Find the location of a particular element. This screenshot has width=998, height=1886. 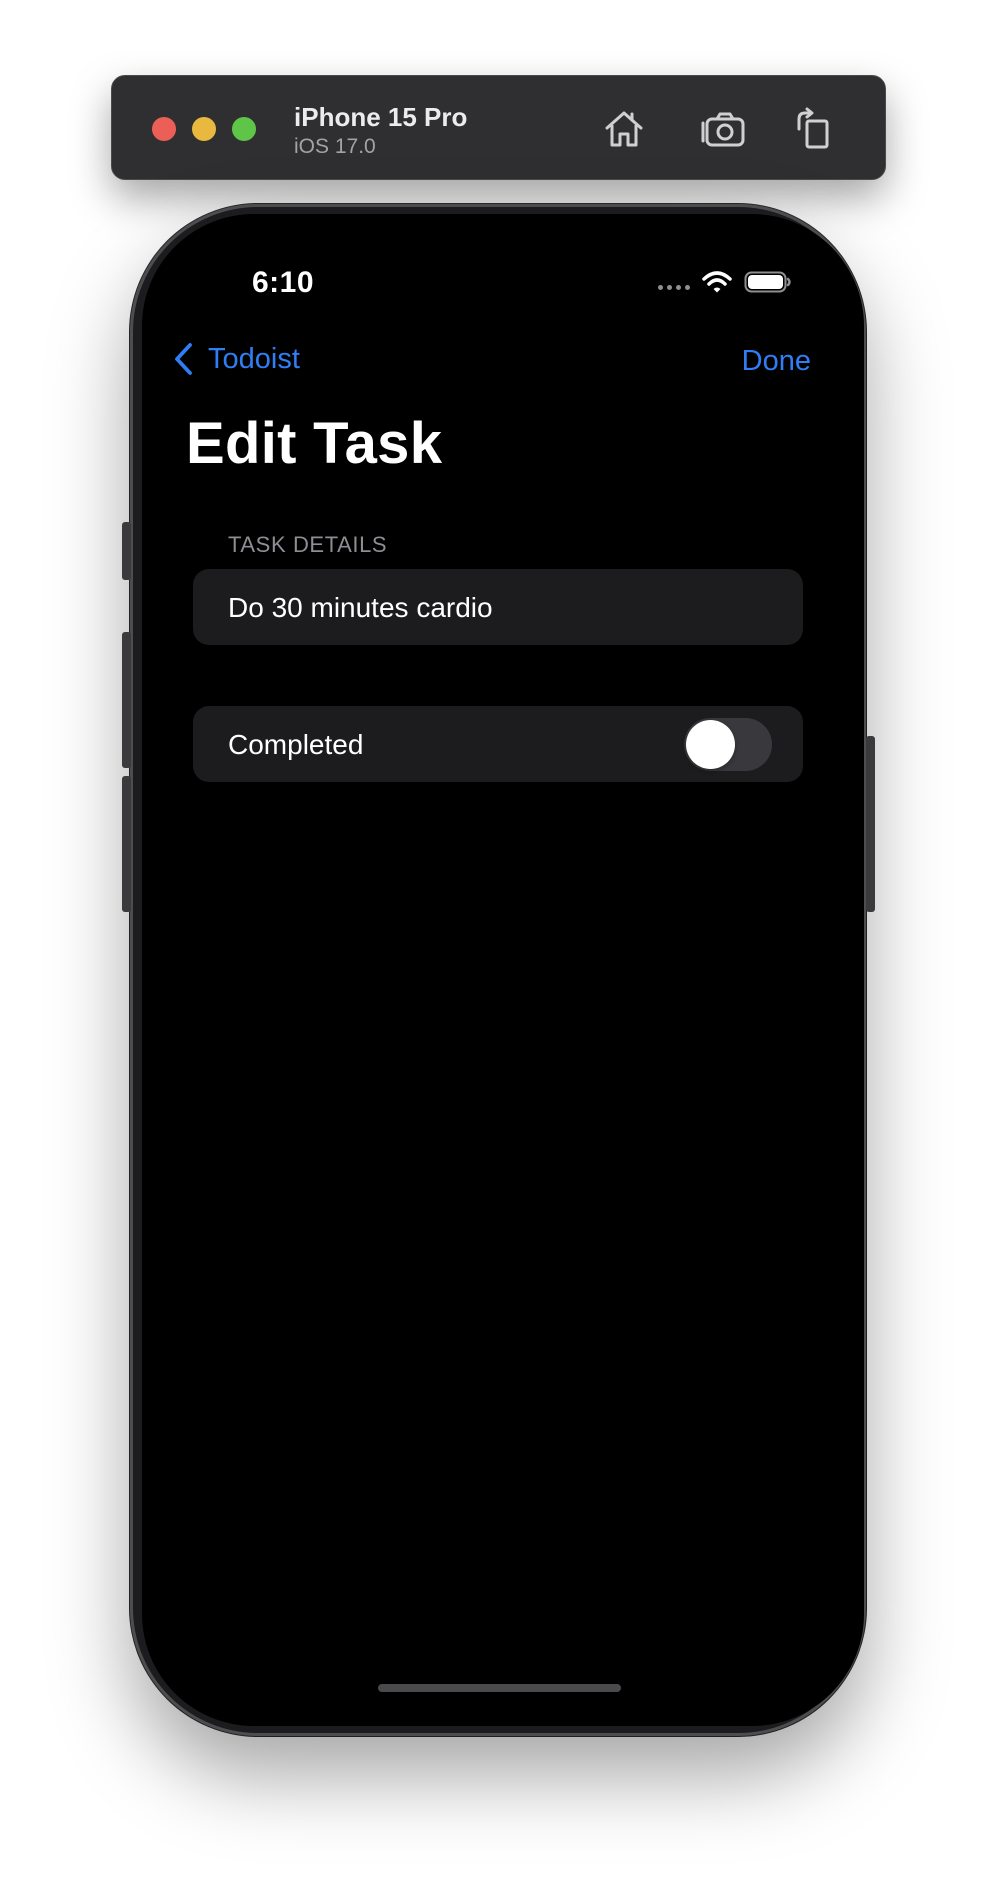

action-button is located at coordinates (126, 551).